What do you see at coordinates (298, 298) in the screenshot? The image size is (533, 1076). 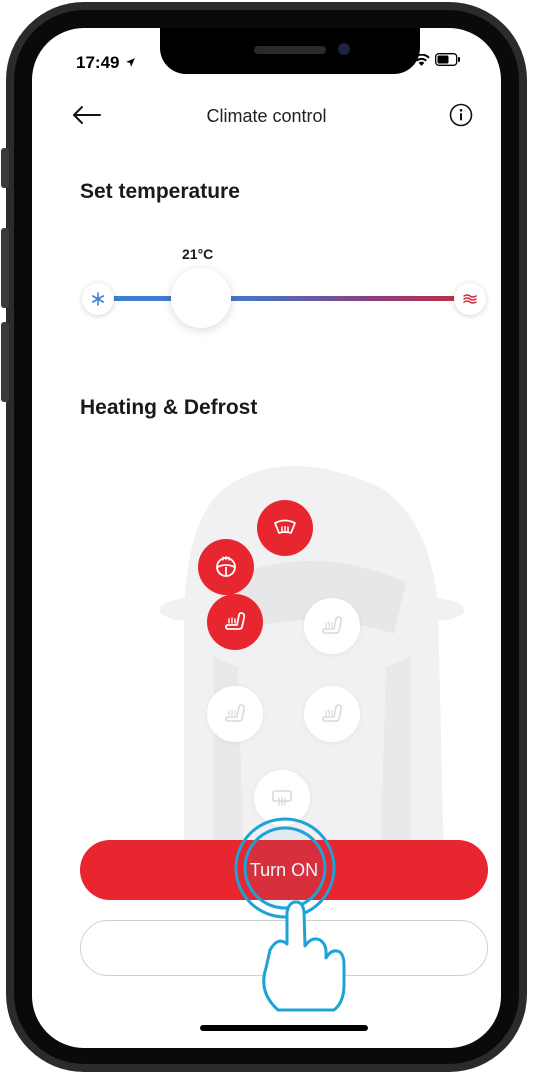 I see `temperature-slider-track` at bounding box center [298, 298].